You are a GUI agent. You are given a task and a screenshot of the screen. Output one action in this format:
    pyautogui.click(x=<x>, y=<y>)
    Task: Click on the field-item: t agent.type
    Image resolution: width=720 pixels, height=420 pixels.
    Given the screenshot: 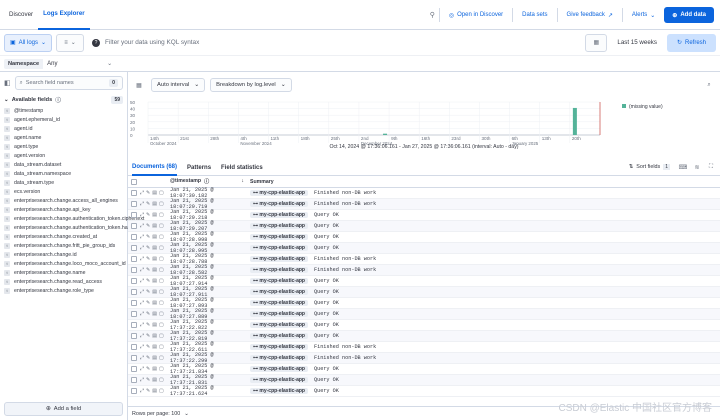 What is the action you would take?
    pyautogui.click(x=63, y=146)
    